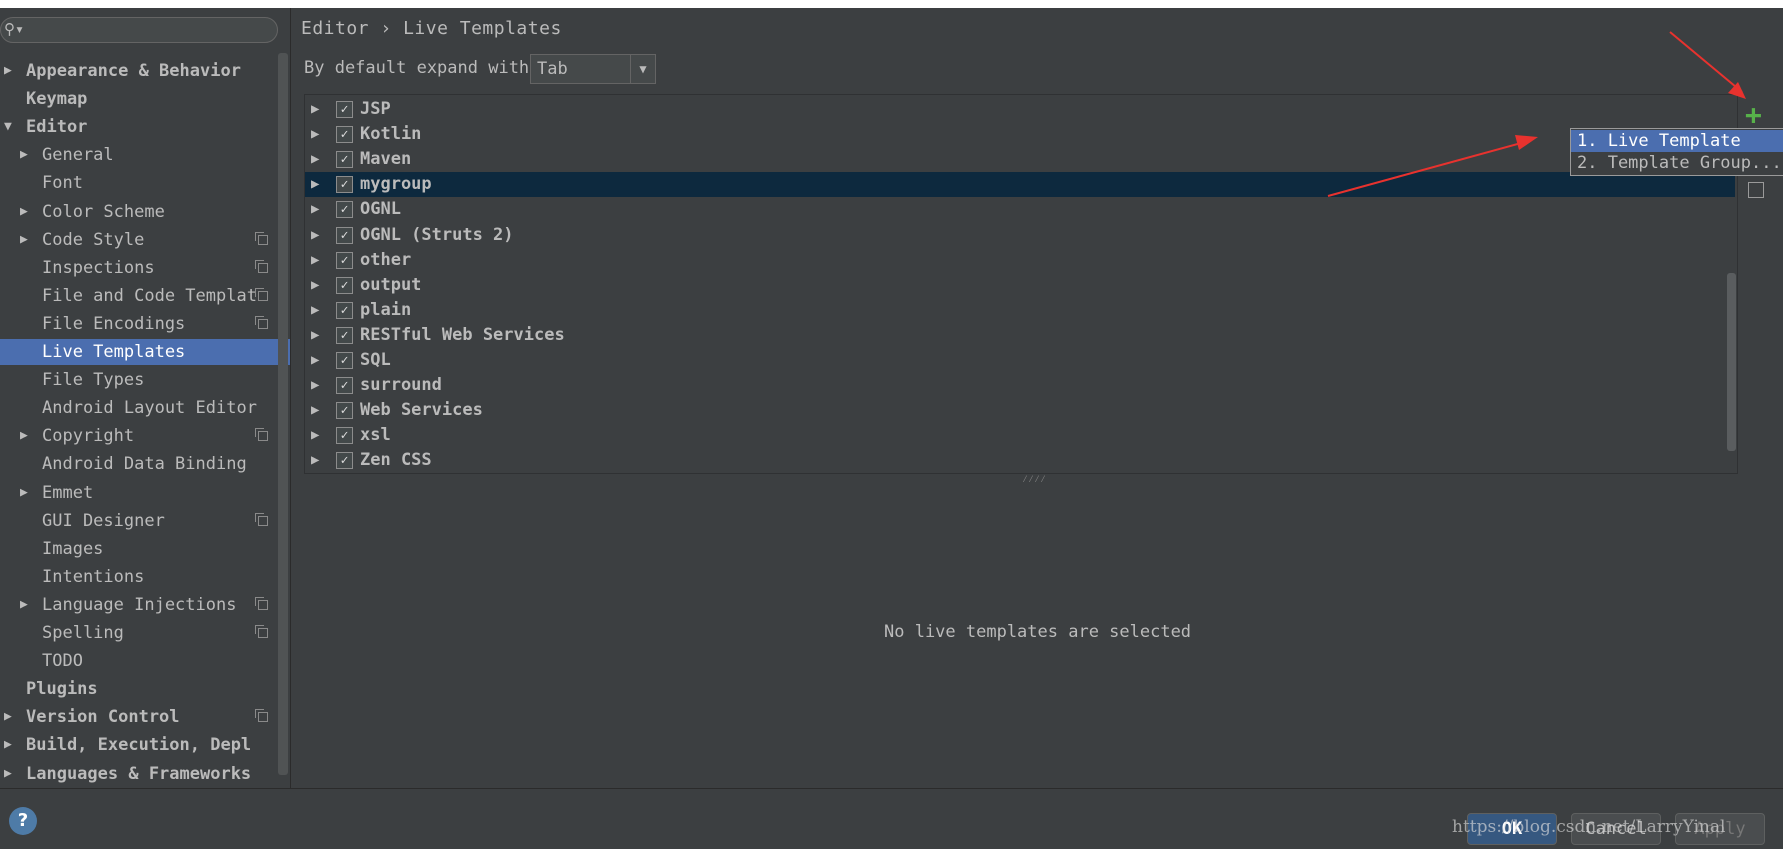 This screenshot has width=1783, height=849. What do you see at coordinates (140, 155) in the screenshot?
I see `sidebar-item: ▶ General` at bounding box center [140, 155].